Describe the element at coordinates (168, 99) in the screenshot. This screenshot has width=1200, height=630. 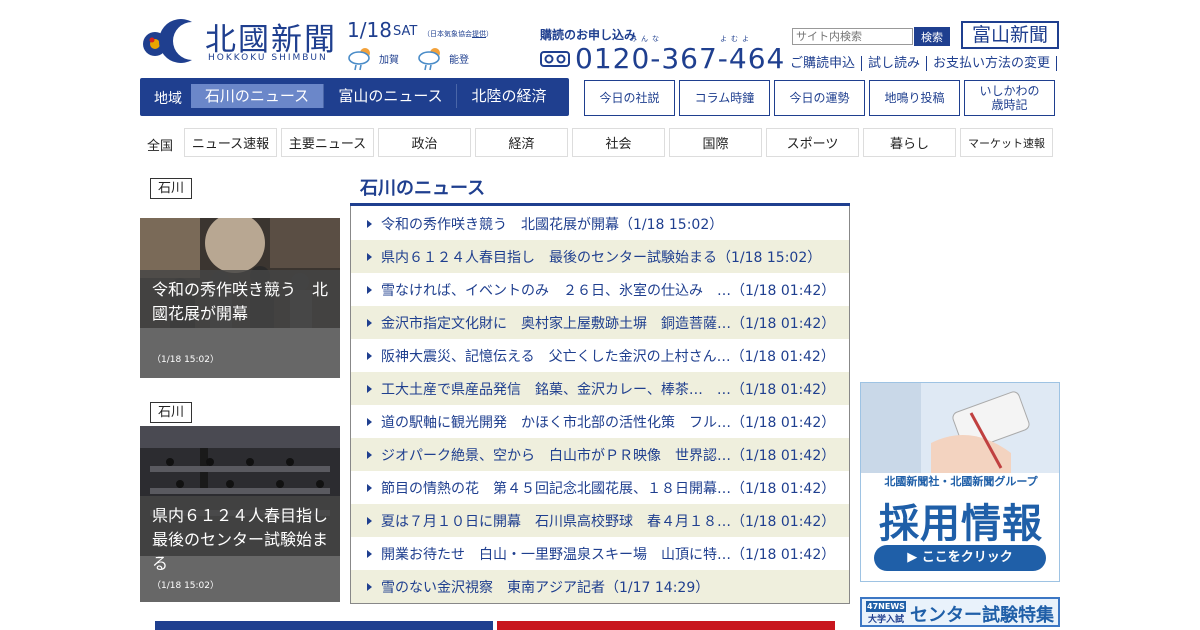
I see `region-nav-label: 地域` at that location.